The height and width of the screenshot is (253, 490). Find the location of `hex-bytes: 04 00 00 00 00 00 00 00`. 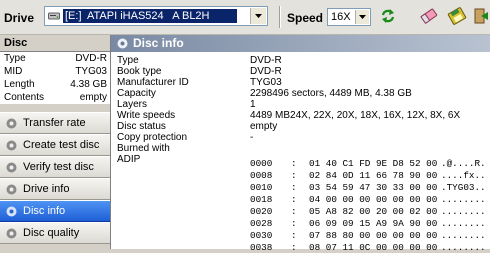

hex-bytes: 04 00 00 00 00 00 00 00 is located at coordinates (373, 199).